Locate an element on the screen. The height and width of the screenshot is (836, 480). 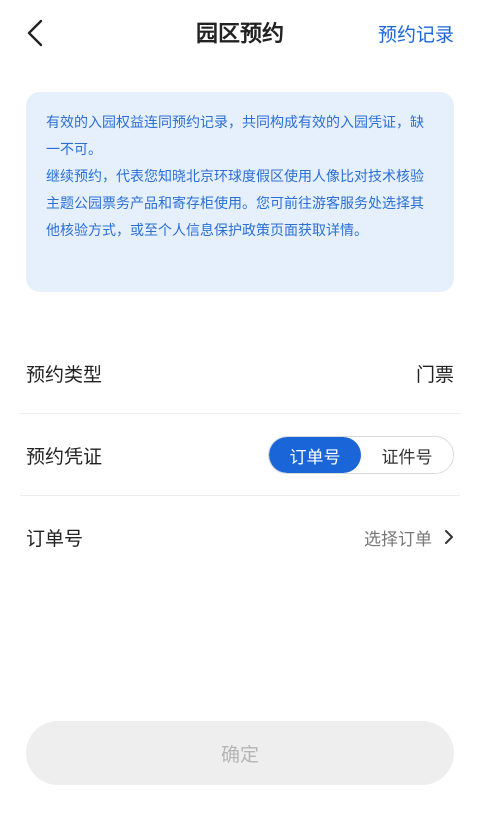
credential-row: 预约凭证 订单号 证件号 is located at coordinates (240, 455).